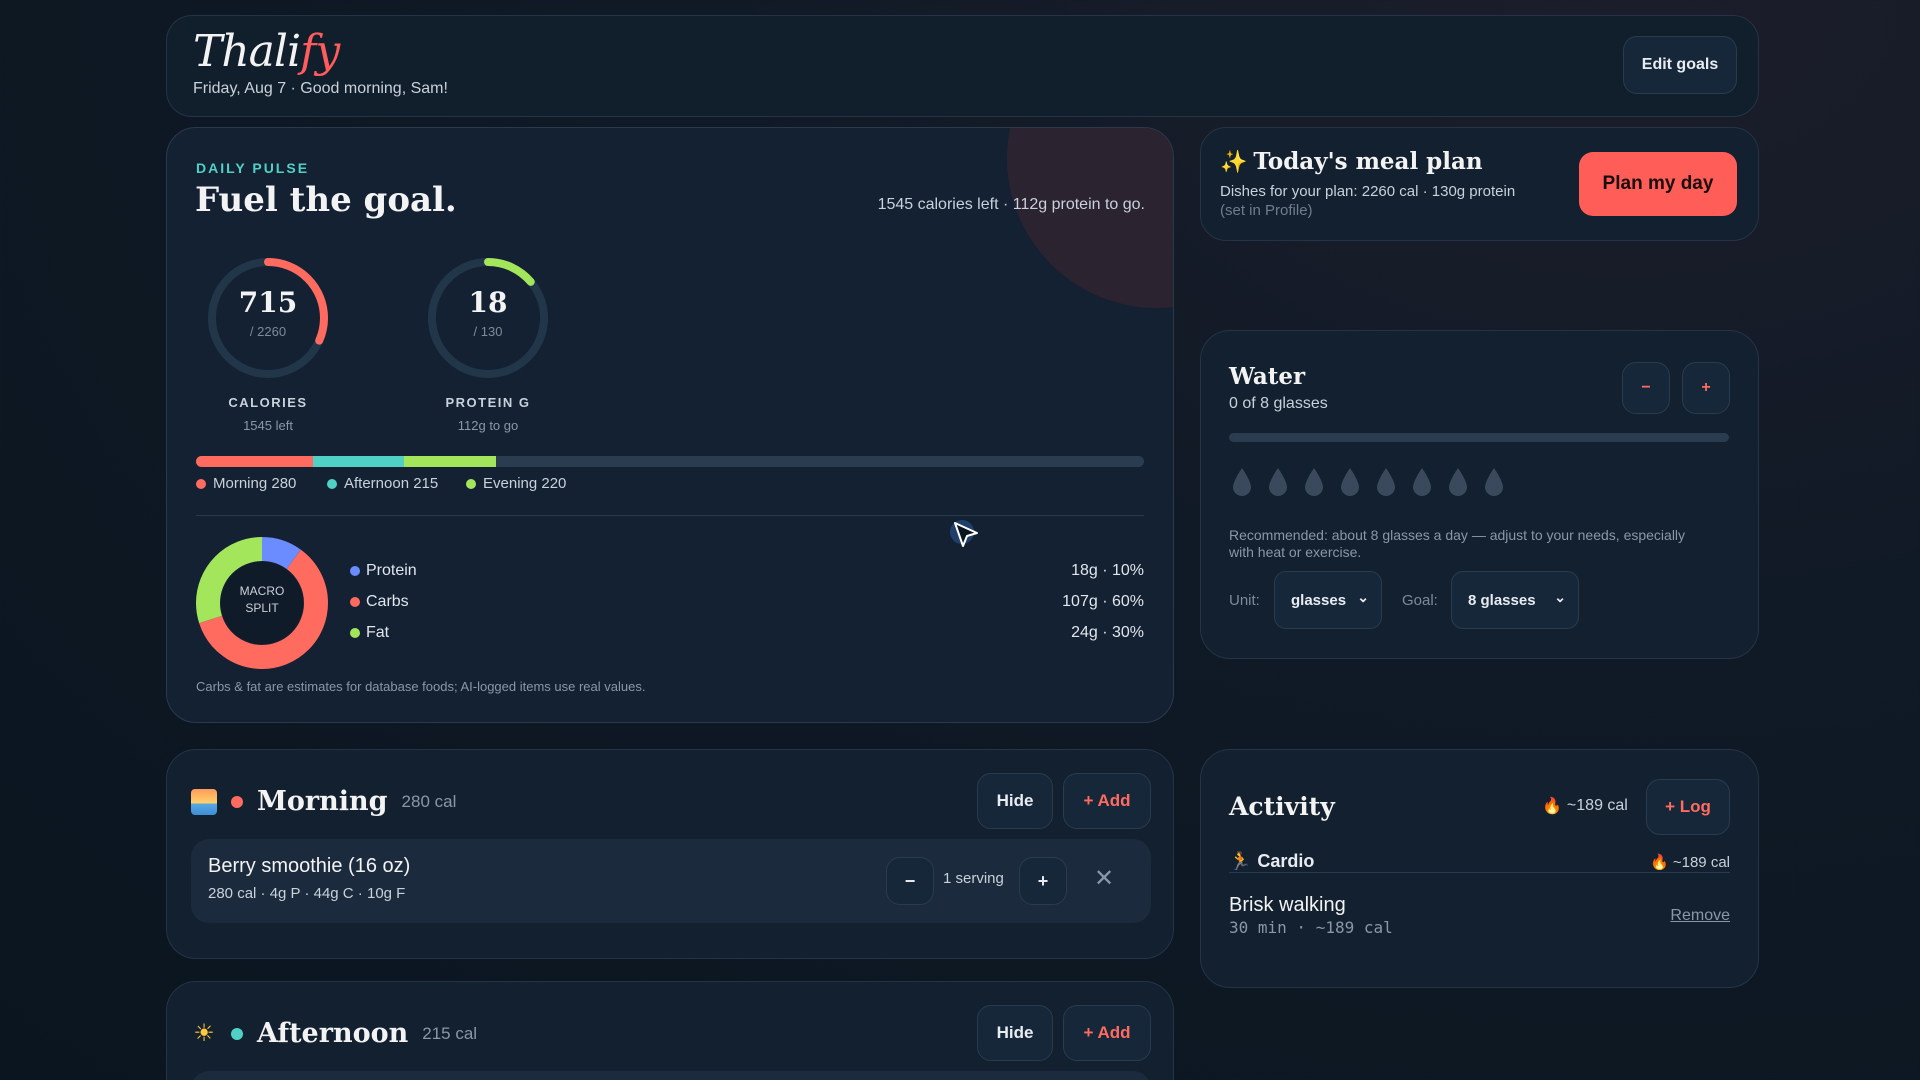 The width and height of the screenshot is (1920, 1080). I want to click on water-increase-button: +, so click(1706, 388).